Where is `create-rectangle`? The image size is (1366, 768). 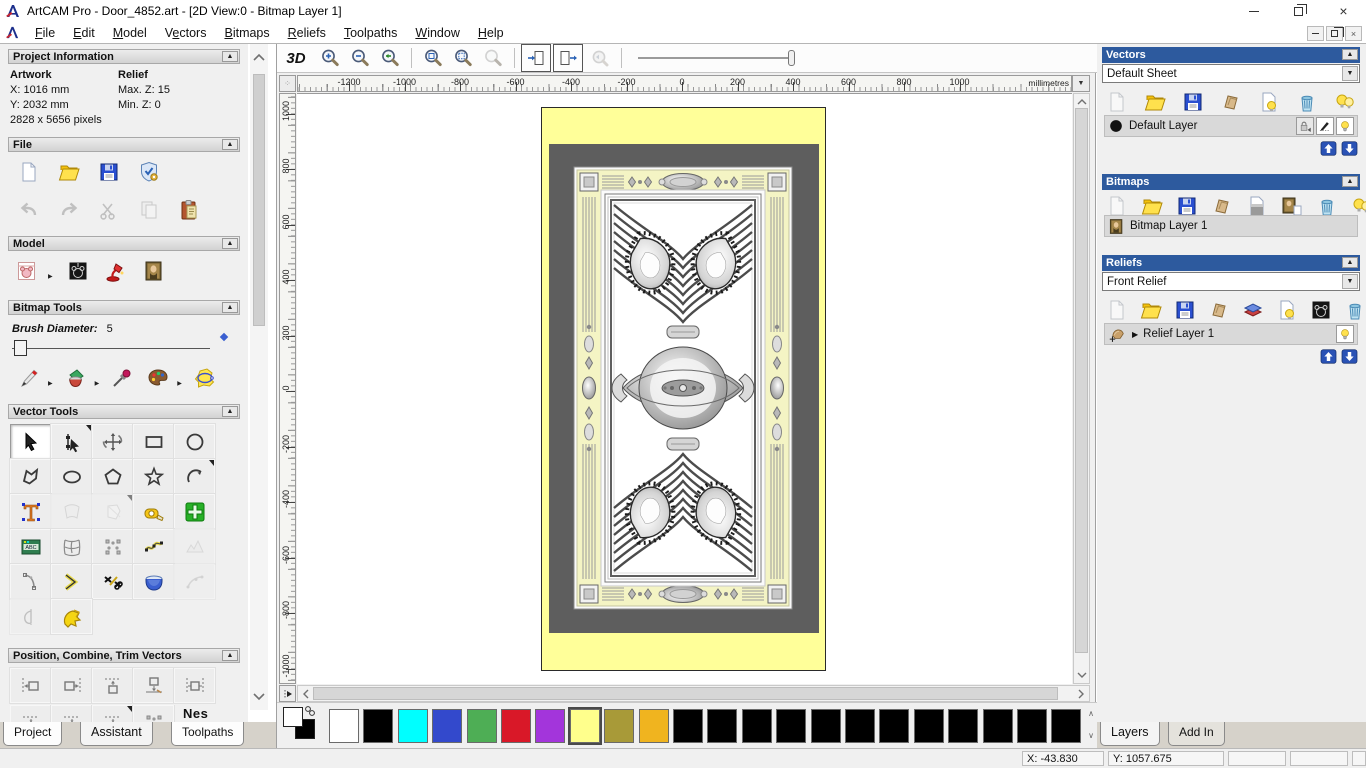
create-rectangle is located at coordinates (153, 441).